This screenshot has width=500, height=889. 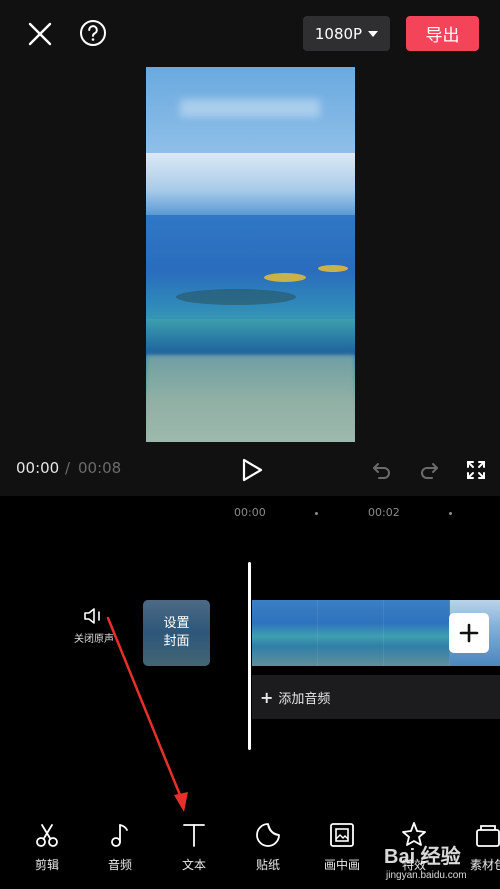 I want to click on tool-audio: 音频, so click(x=120, y=846).